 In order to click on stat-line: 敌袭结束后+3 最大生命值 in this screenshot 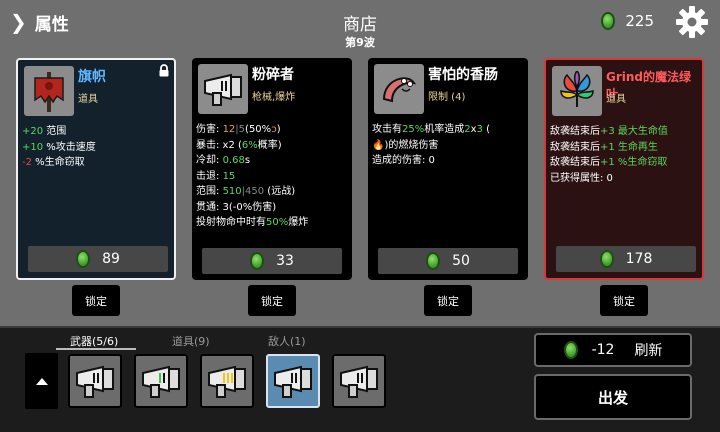, I will do `click(626, 132)`.